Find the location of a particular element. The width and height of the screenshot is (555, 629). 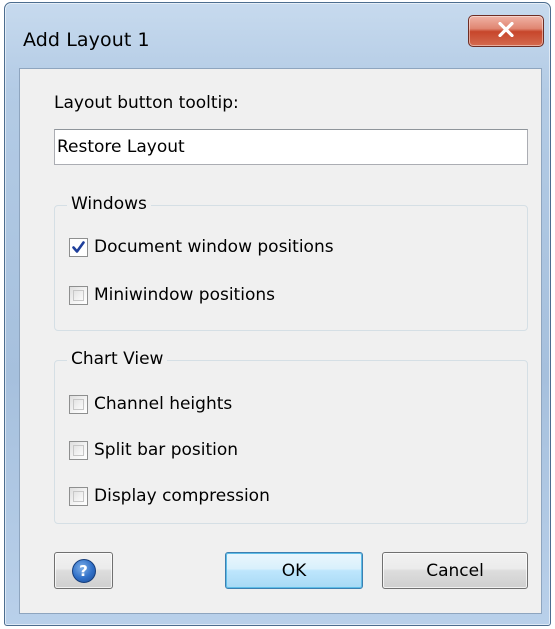

tooltip-input: Restore Layout is located at coordinates (291, 147).